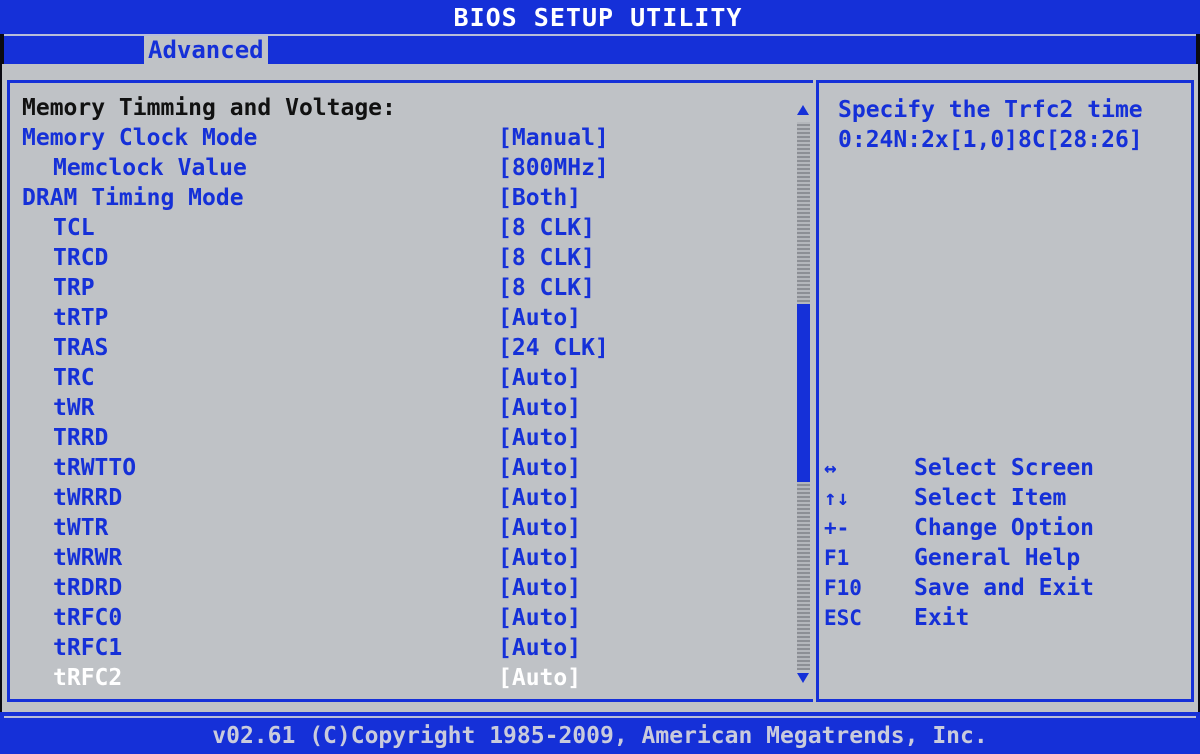  I want to click on setting-value: [24 CLK], so click(553, 348).